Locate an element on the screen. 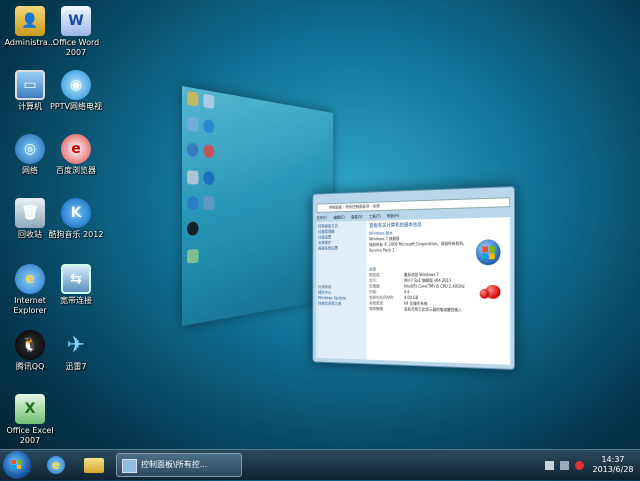 Image resolution: width=640 pixels, height=481 pixels. preview-excel-icon is located at coordinates (193, 256).